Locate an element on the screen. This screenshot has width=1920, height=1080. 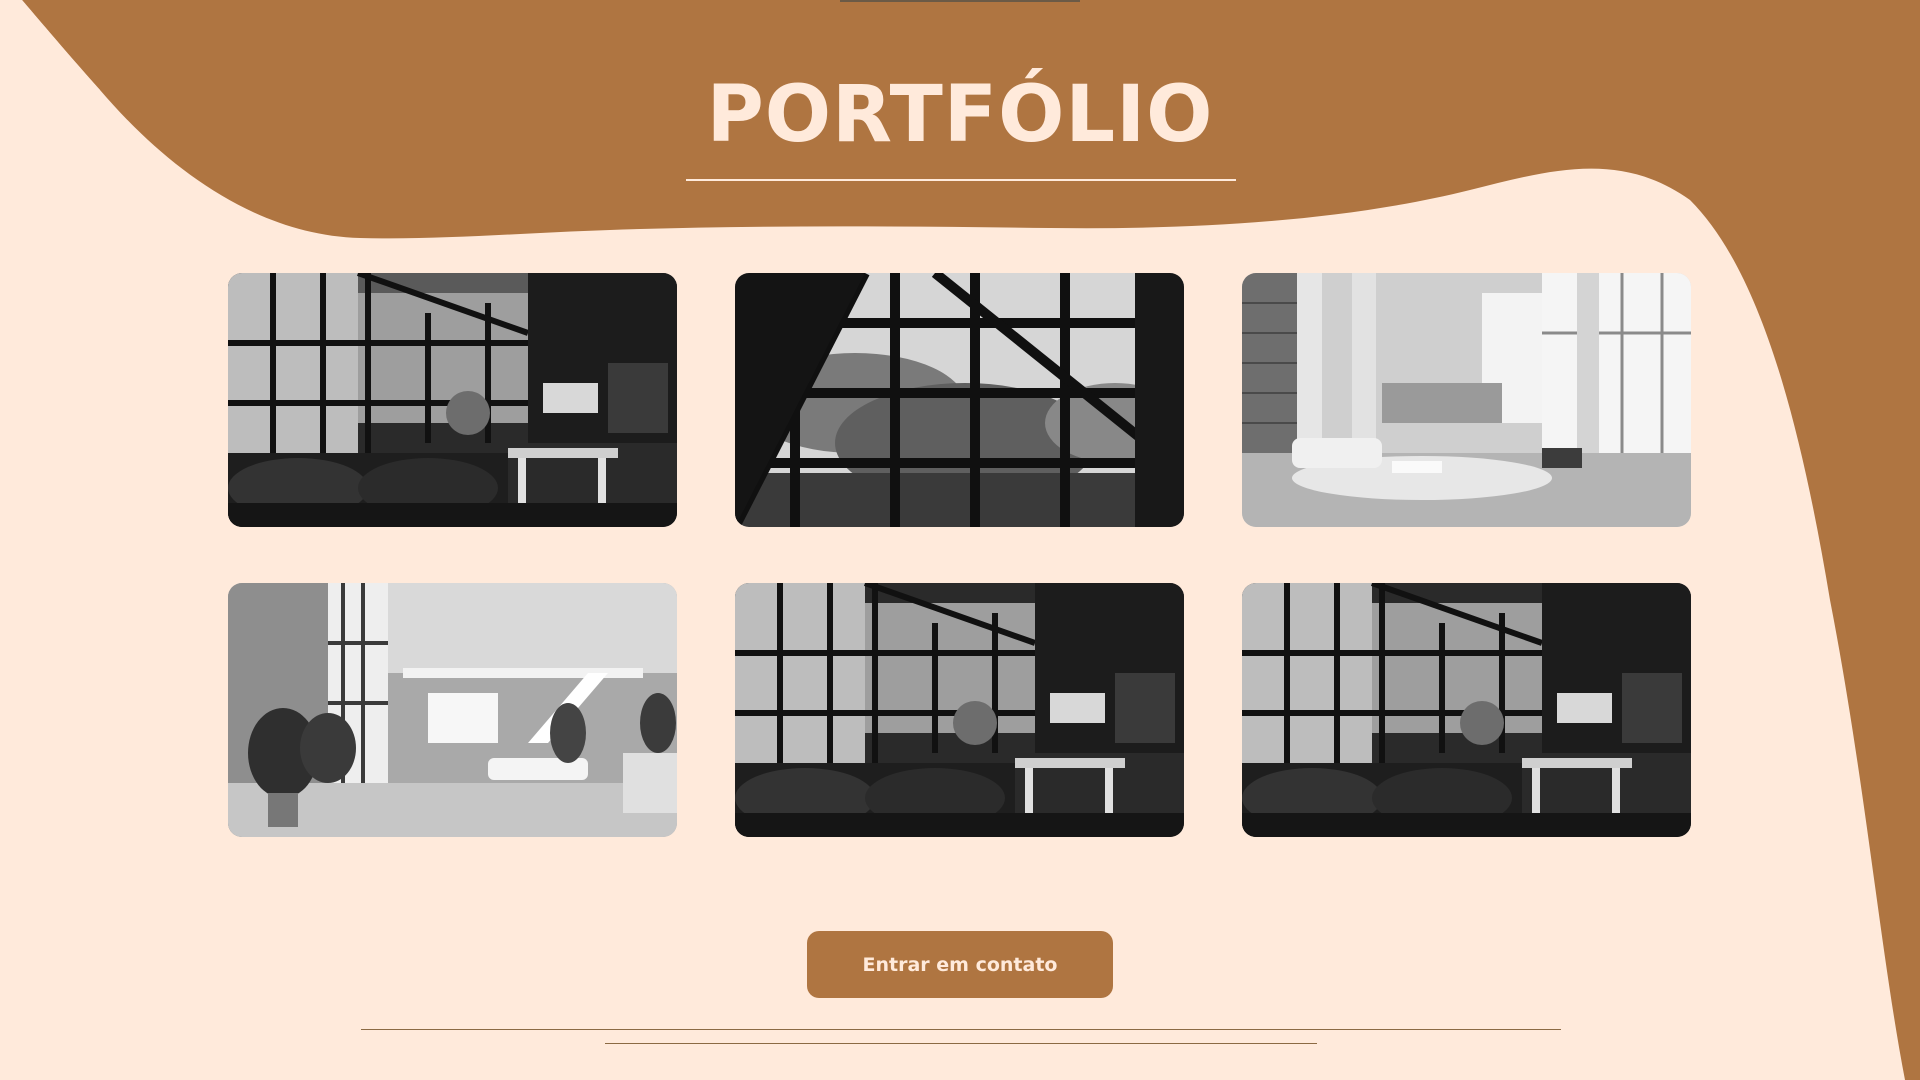
page-title: PORTFÓLIO is located at coordinates (960, 115).